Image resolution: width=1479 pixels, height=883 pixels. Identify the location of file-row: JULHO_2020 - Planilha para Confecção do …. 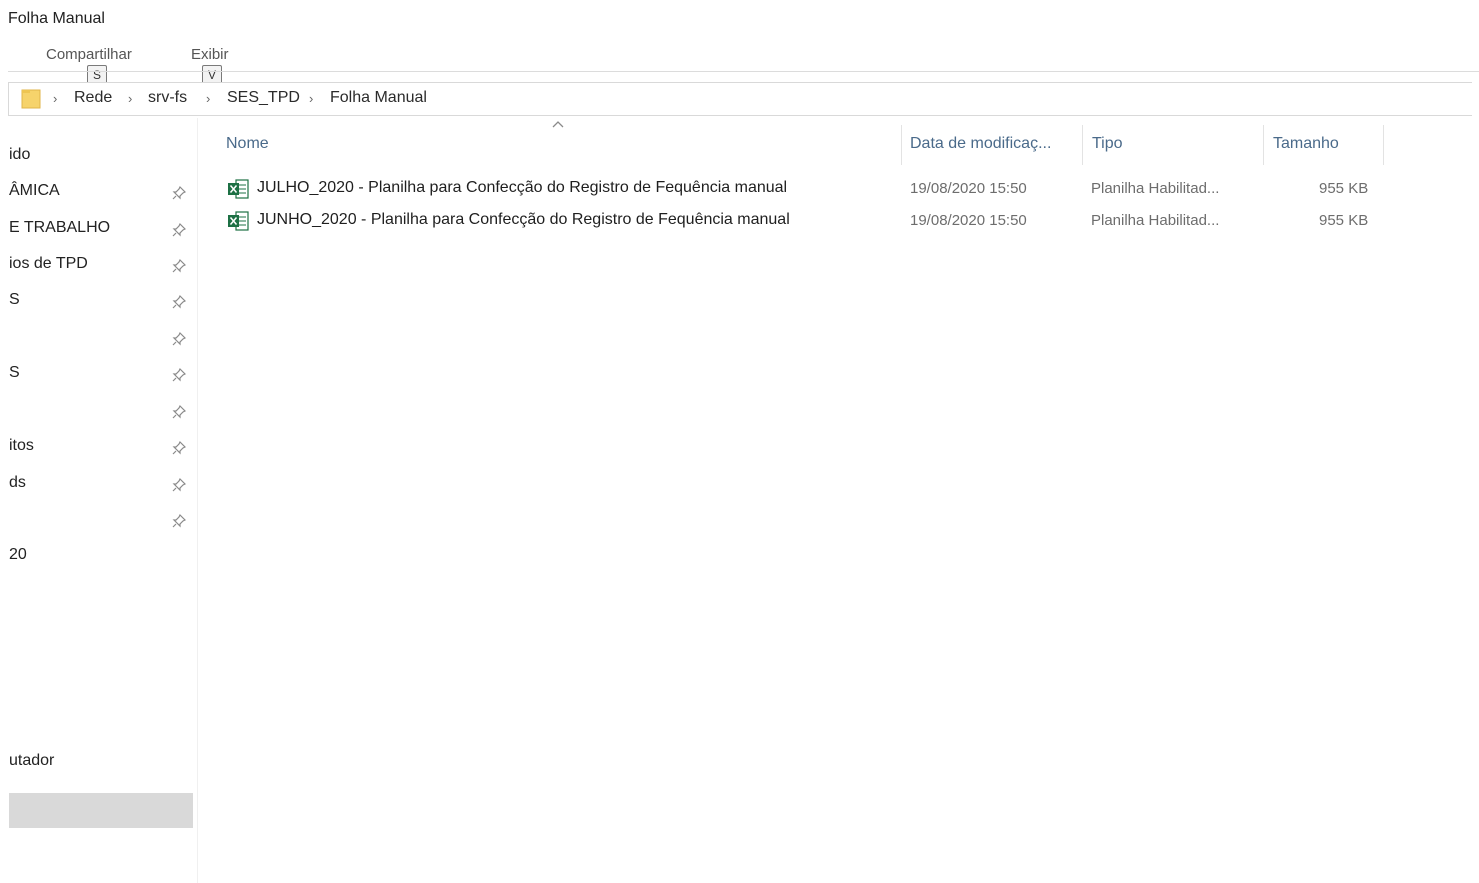
(802, 190).